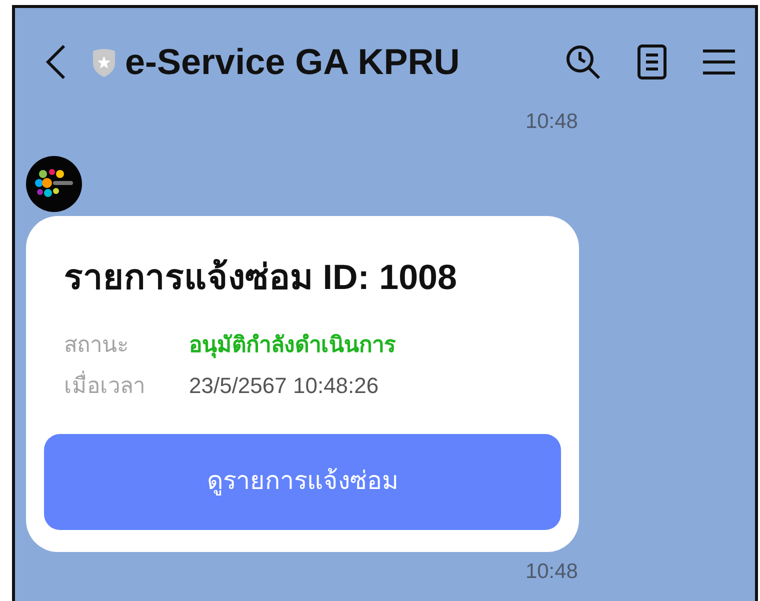  Describe the element at coordinates (260, 277) in the screenshot. I see `card-title: รายการแจ้งซ่อม ID: 1008` at that location.